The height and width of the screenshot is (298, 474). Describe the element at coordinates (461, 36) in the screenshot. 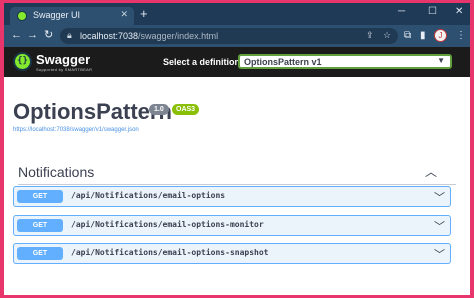

I see `menu-icon: ⋮` at that location.